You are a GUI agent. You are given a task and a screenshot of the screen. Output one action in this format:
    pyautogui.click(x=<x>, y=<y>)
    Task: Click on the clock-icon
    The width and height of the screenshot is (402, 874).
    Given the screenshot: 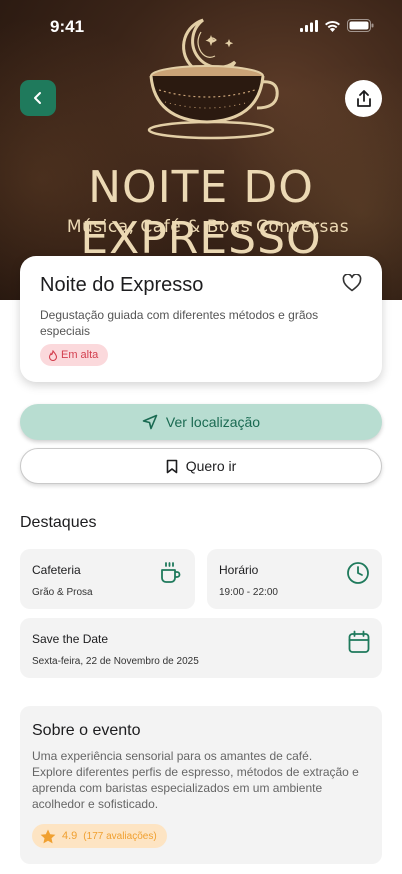 What is the action you would take?
    pyautogui.click(x=358, y=573)
    